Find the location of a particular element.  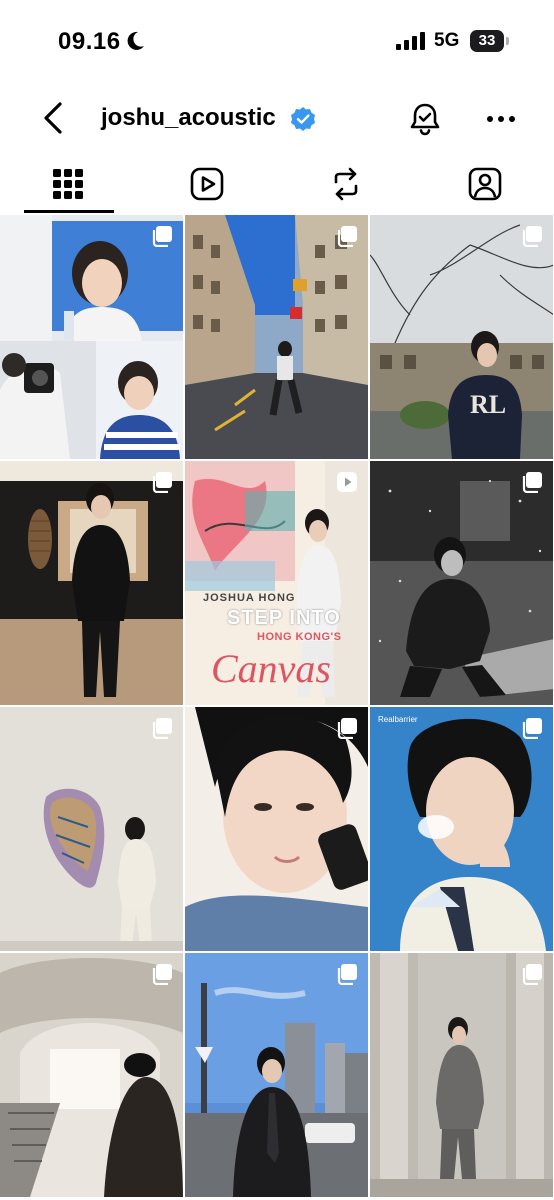

profile-header: joshu_acoustic is located at coordinates (277, 119).